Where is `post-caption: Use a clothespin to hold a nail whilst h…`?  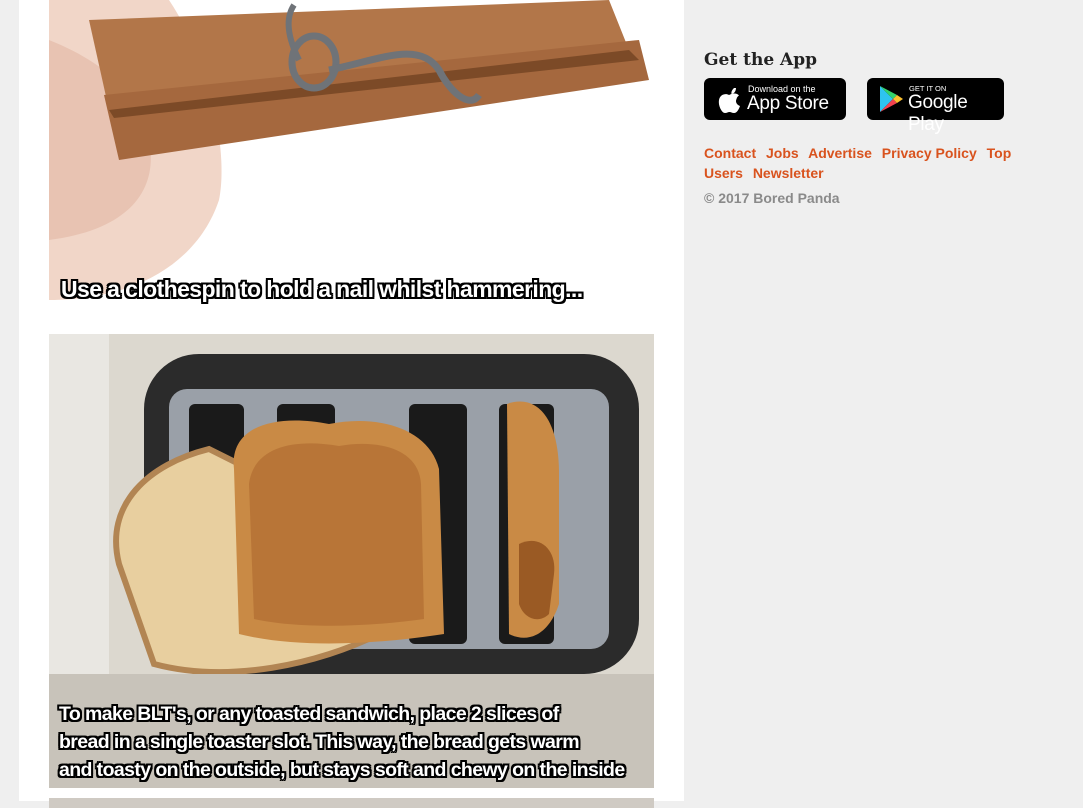 post-caption: Use a clothespin to hold a nail whilst h… is located at coordinates (322, 289).